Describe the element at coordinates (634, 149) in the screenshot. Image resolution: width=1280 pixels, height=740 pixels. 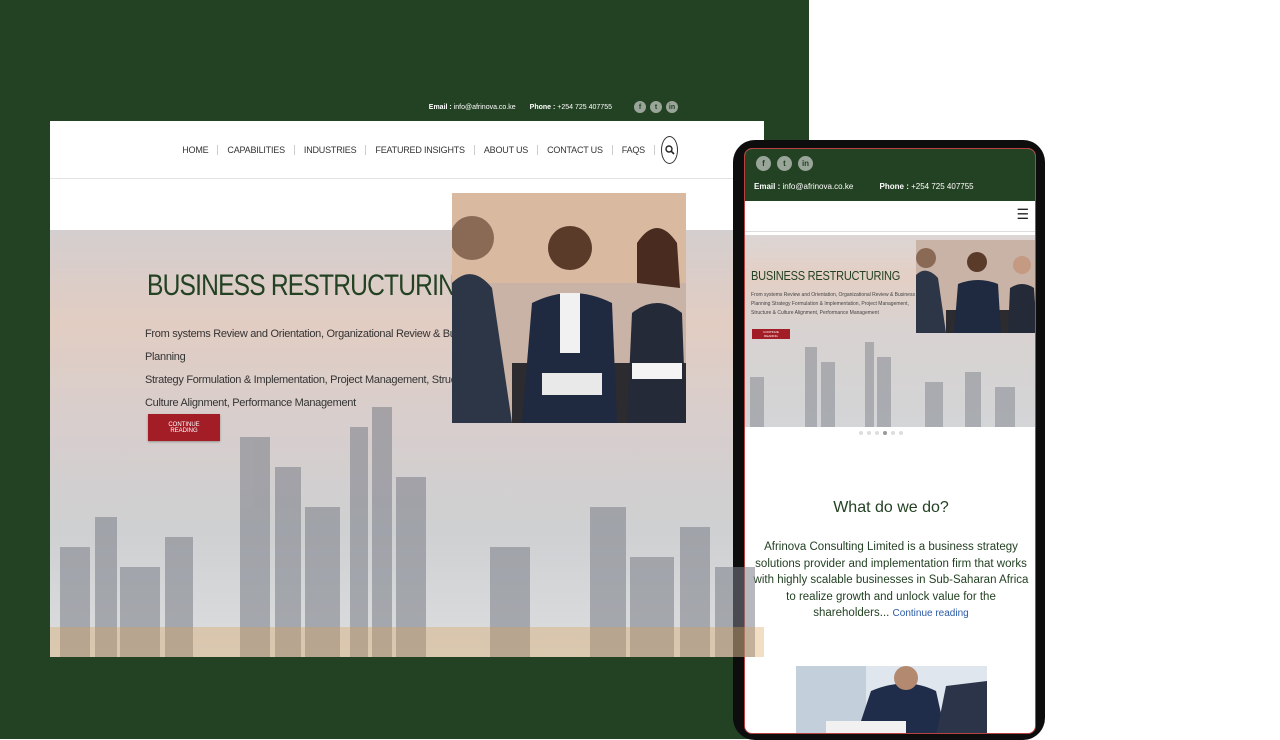
I see `nav-item-faqs: FAQS` at that location.